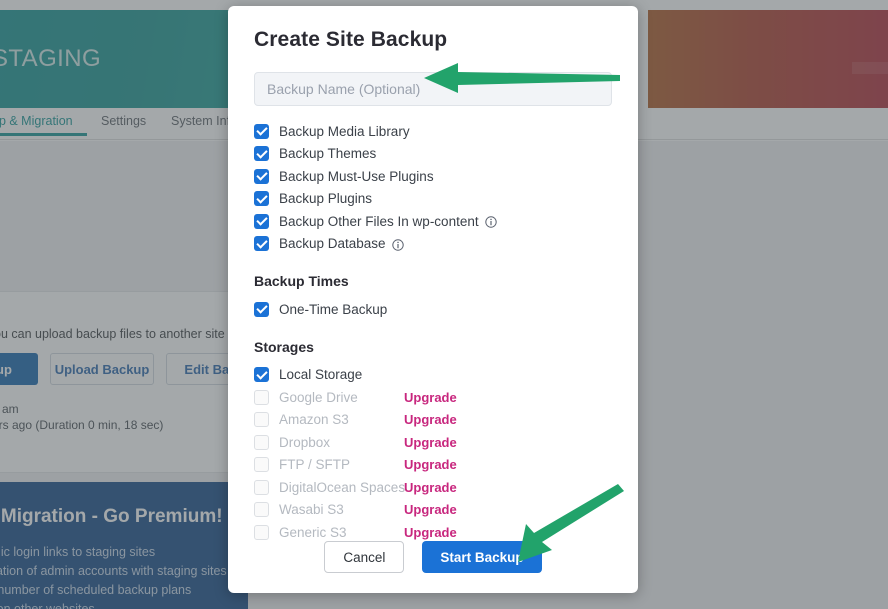 Image resolution: width=888 pixels, height=609 pixels. Describe the element at coordinates (433, 375) in the screenshot. I see `storage-local-storage: Local Storage` at that location.